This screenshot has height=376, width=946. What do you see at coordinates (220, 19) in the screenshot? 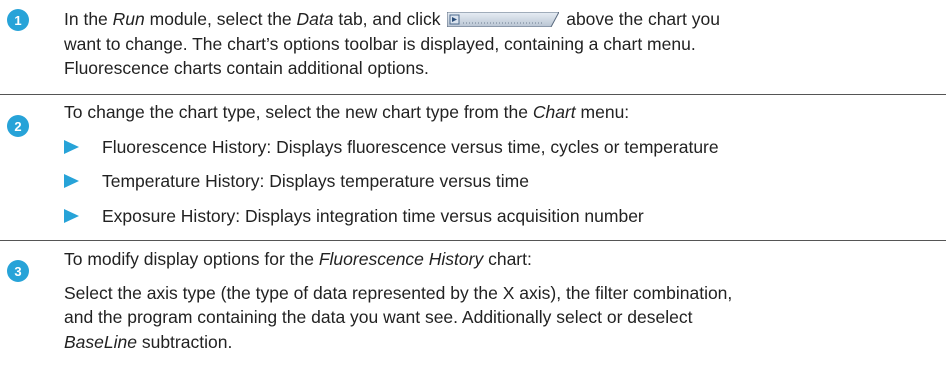
I see `text-run: module, select the` at bounding box center [220, 19].